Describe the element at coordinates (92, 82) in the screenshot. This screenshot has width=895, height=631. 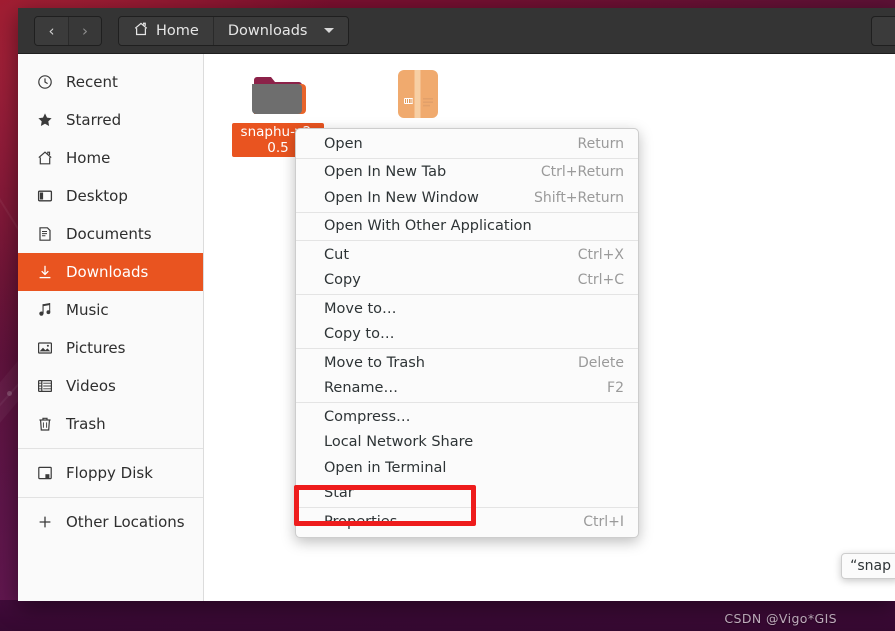
I see `sidebar-label: Recent` at that location.